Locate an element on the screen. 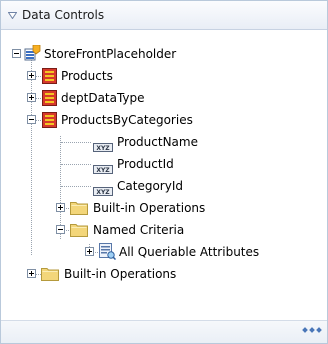  panel-footer is located at coordinates (164, 331).